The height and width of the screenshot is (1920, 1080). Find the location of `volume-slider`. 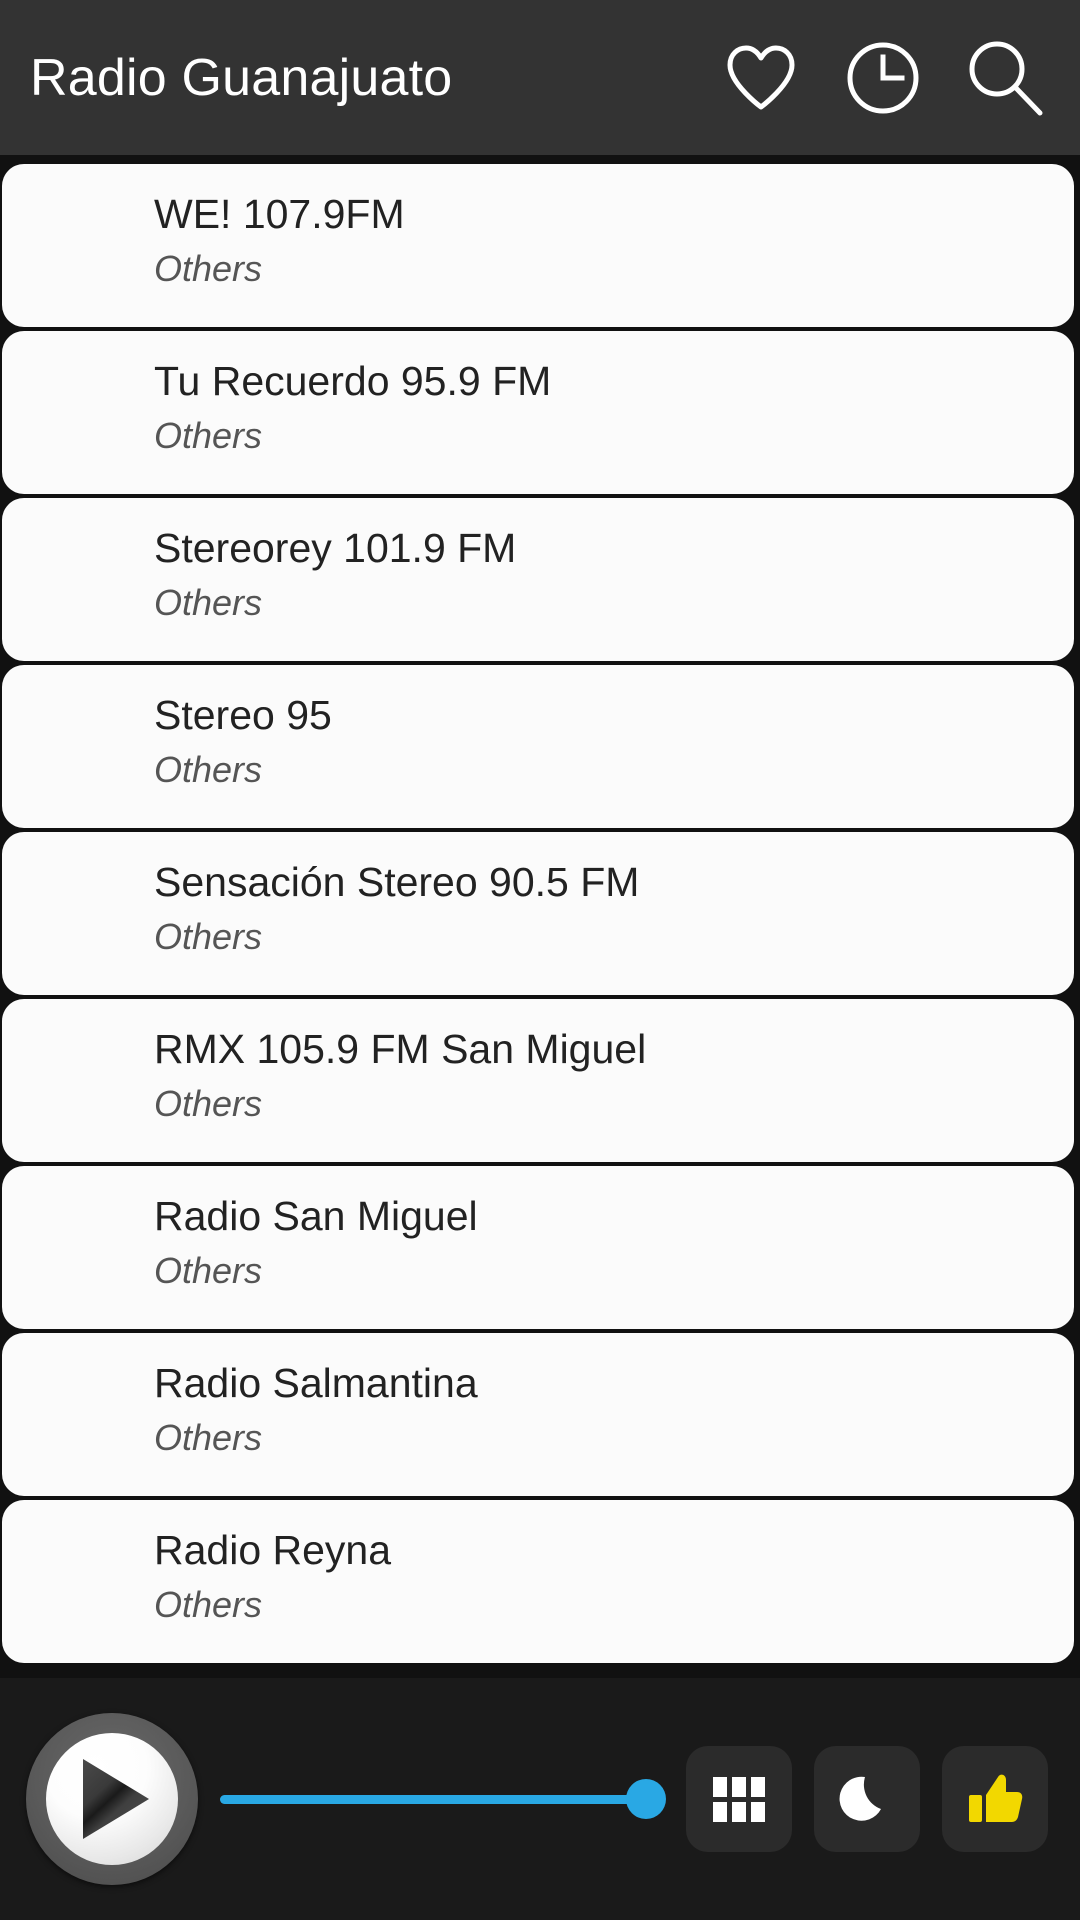

volume-slider is located at coordinates (443, 1799).